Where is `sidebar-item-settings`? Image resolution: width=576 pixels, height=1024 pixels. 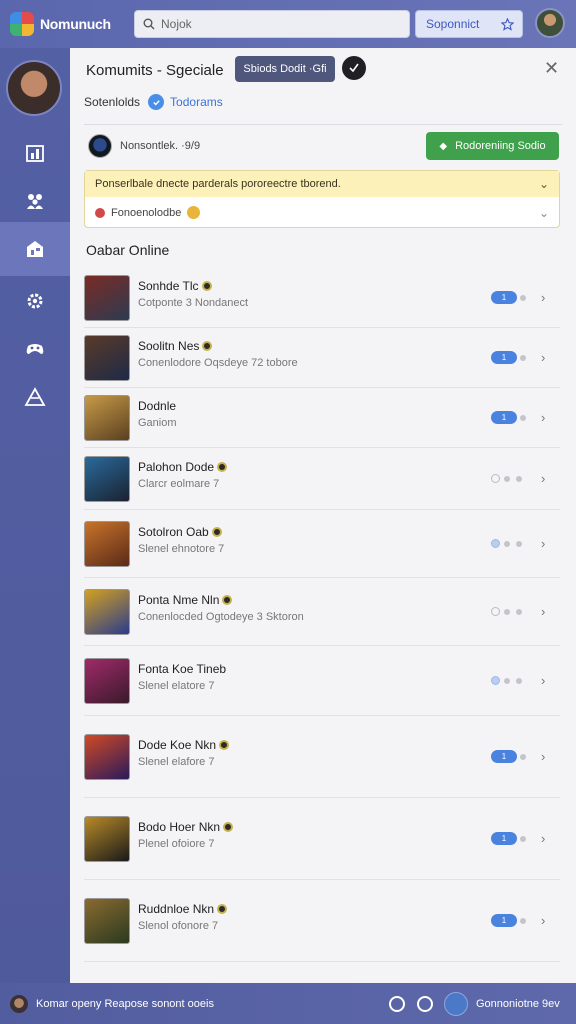
sidebar-item-settings is located at coordinates (35, 301).